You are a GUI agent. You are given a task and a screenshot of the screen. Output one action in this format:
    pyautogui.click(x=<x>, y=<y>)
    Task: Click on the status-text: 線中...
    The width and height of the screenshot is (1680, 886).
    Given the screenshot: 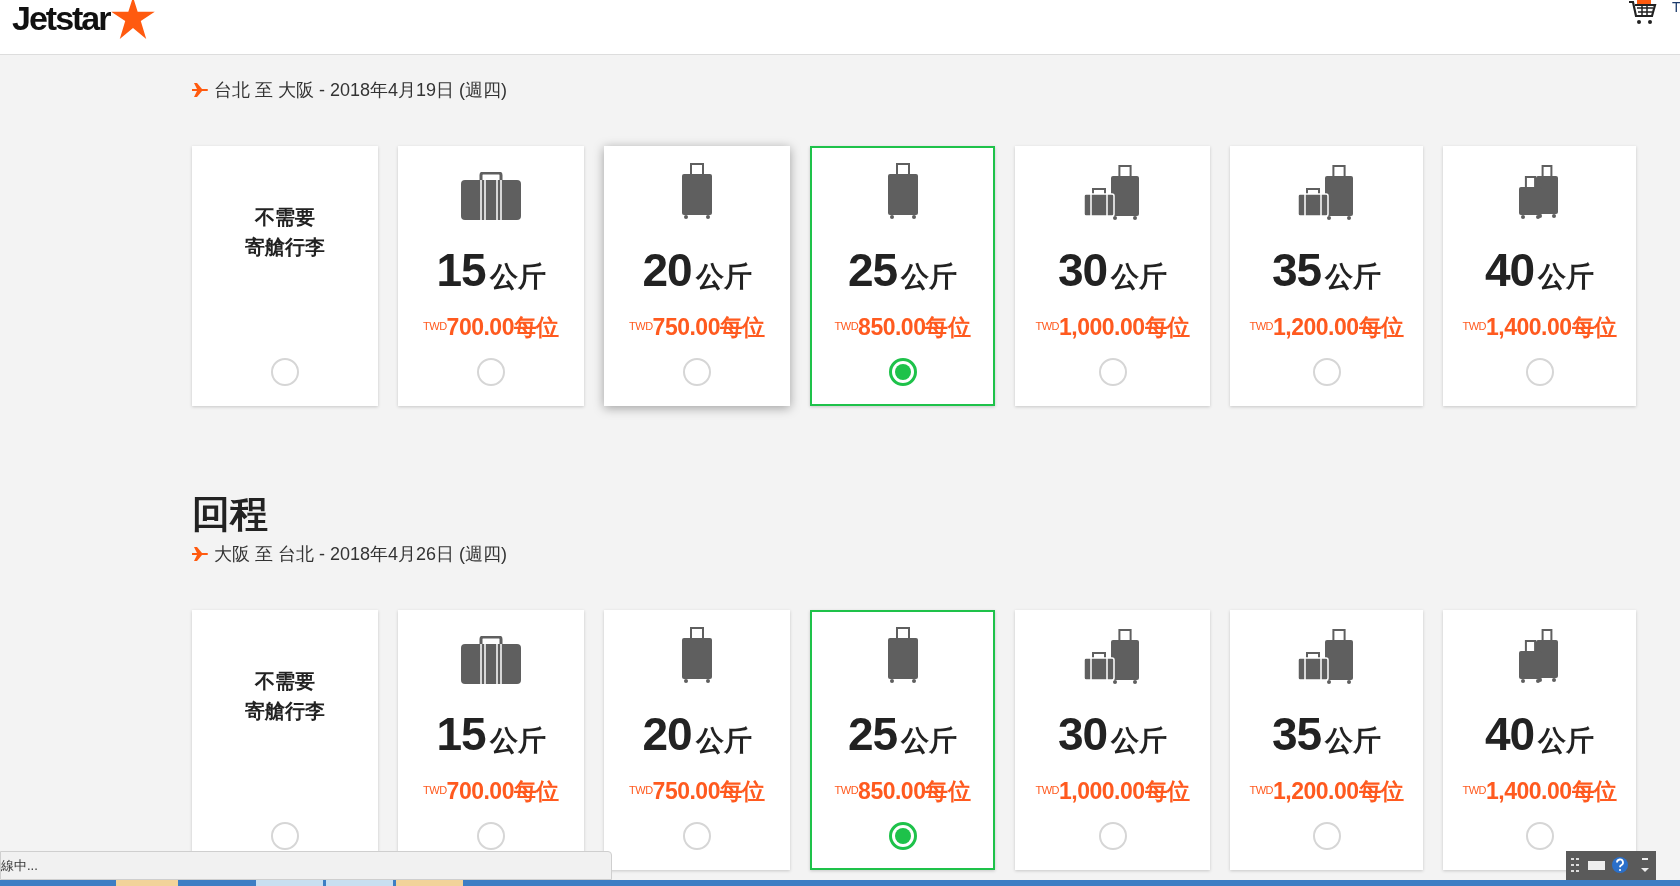 What is the action you would take?
    pyautogui.click(x=19, y=865)
    